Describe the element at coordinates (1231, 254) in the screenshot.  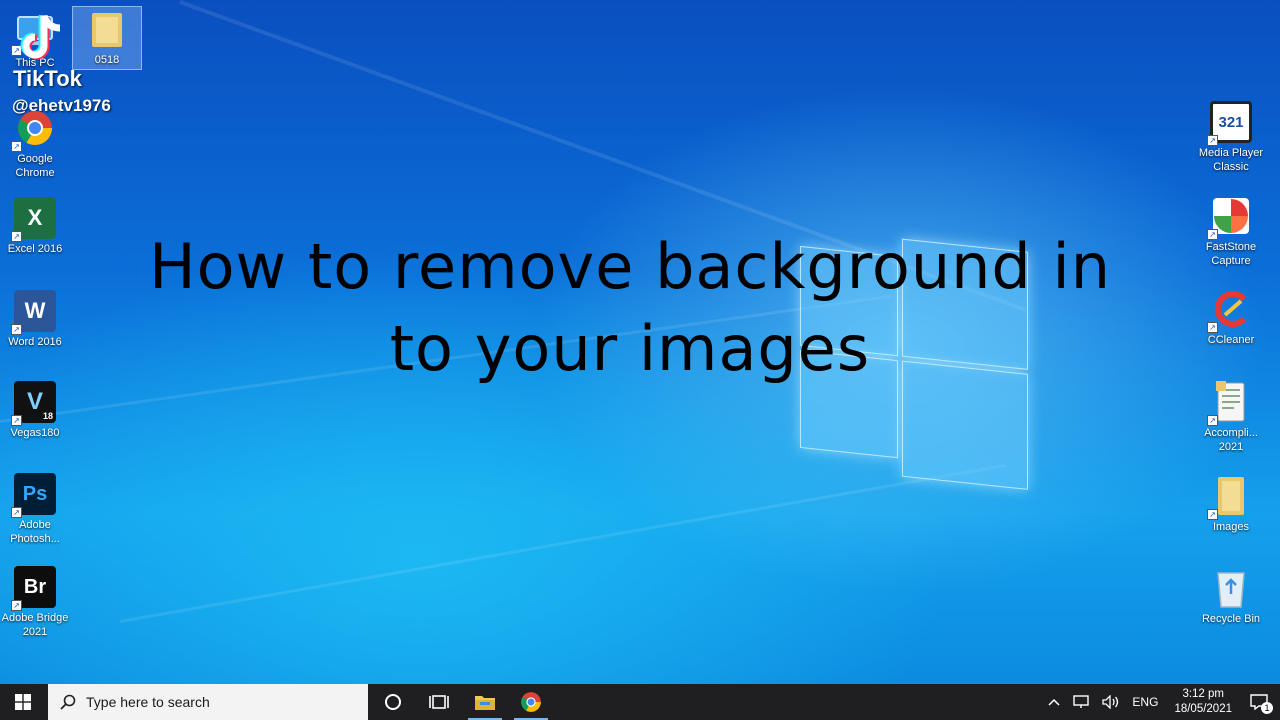
I see `desktop-icon-label: FastStone Capture` at that location.